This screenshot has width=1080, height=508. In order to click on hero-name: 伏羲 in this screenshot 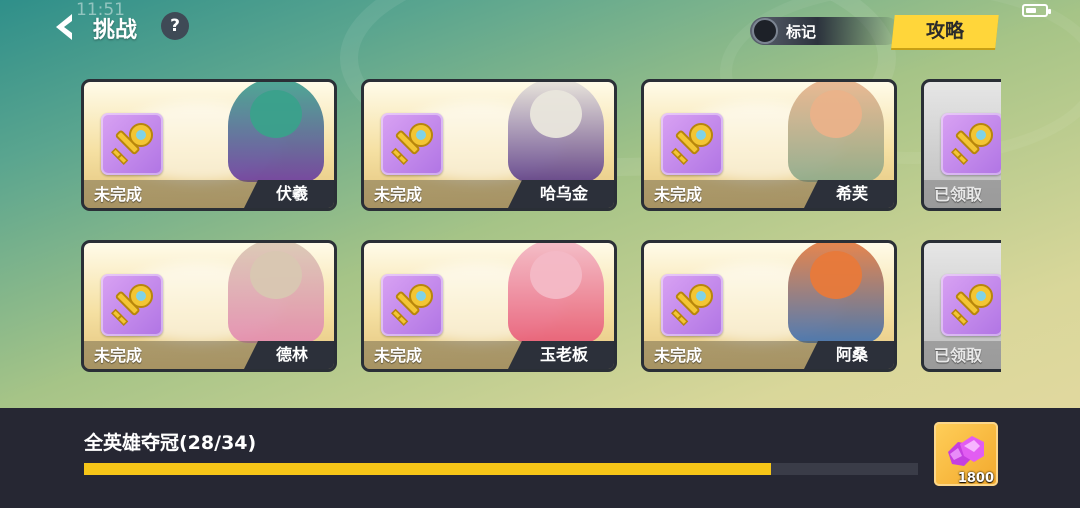, I will do `click(288, 194)`.